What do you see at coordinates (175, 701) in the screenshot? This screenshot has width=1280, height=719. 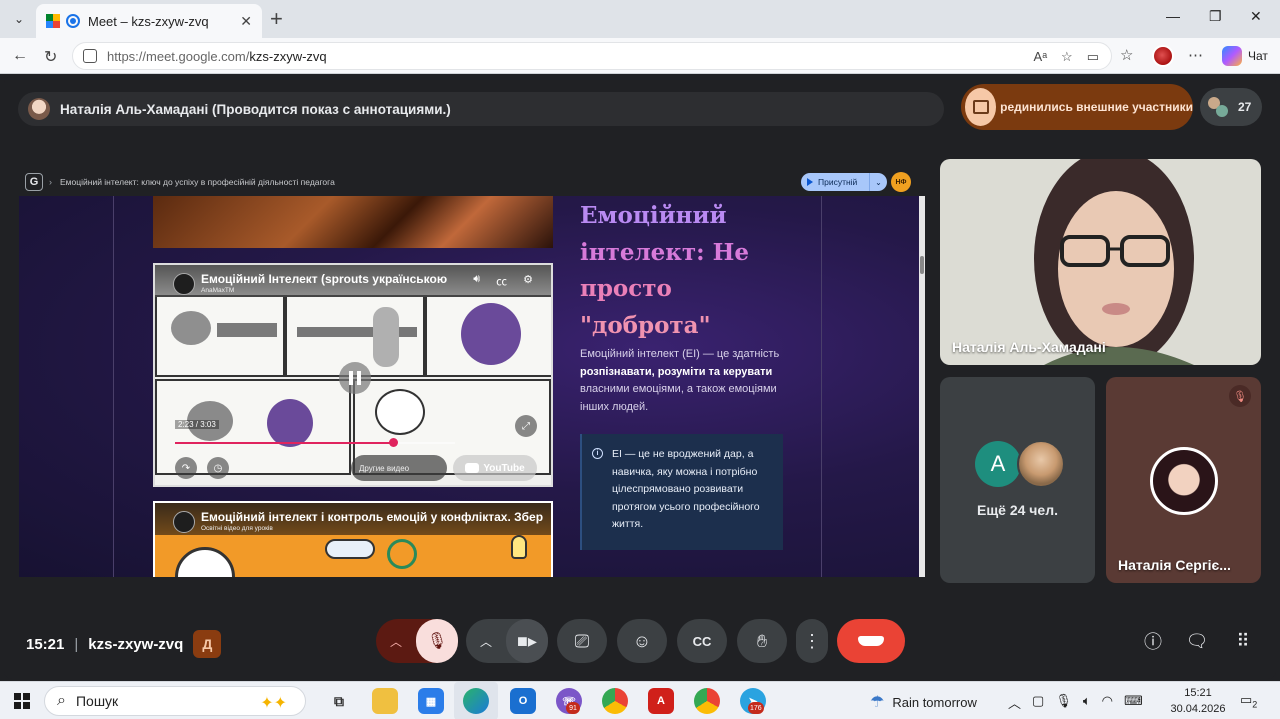 I see `taskbar-search: ⌕ Пошук ✦✦` at bounding box center [175, 701].